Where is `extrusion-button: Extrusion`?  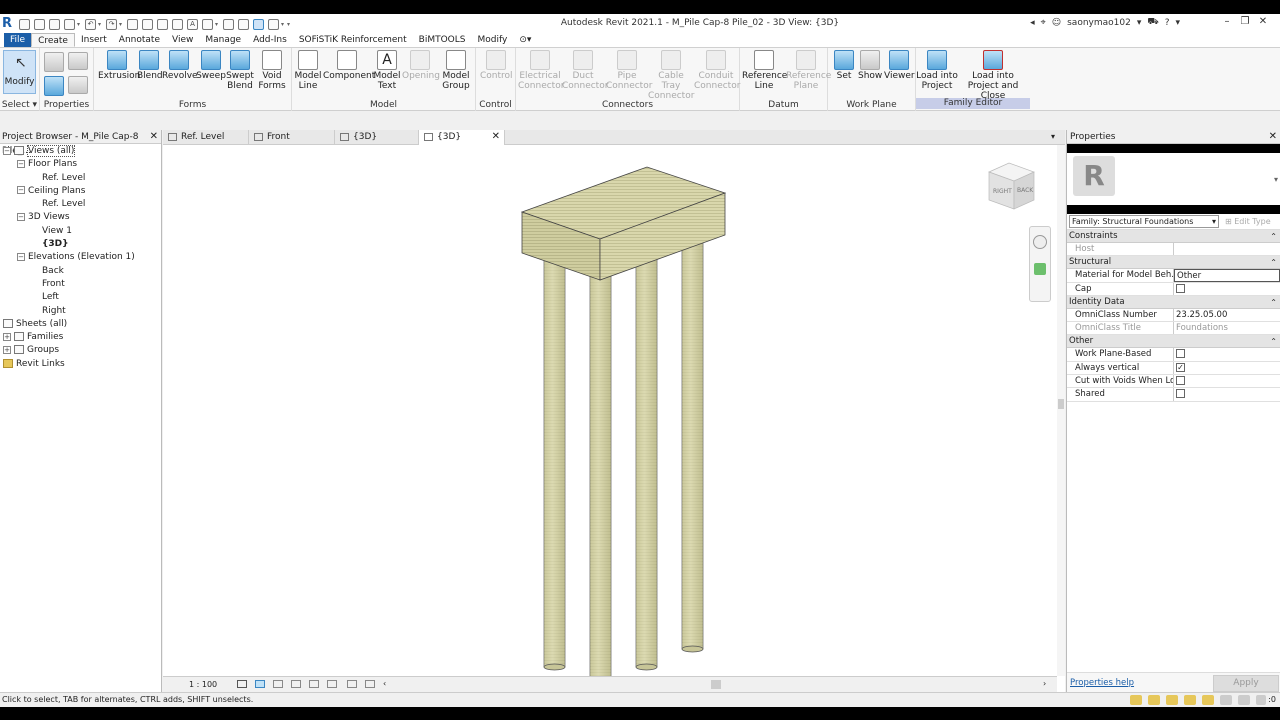
extrusion-button: Extrusion is located at coordinates (119, 65).